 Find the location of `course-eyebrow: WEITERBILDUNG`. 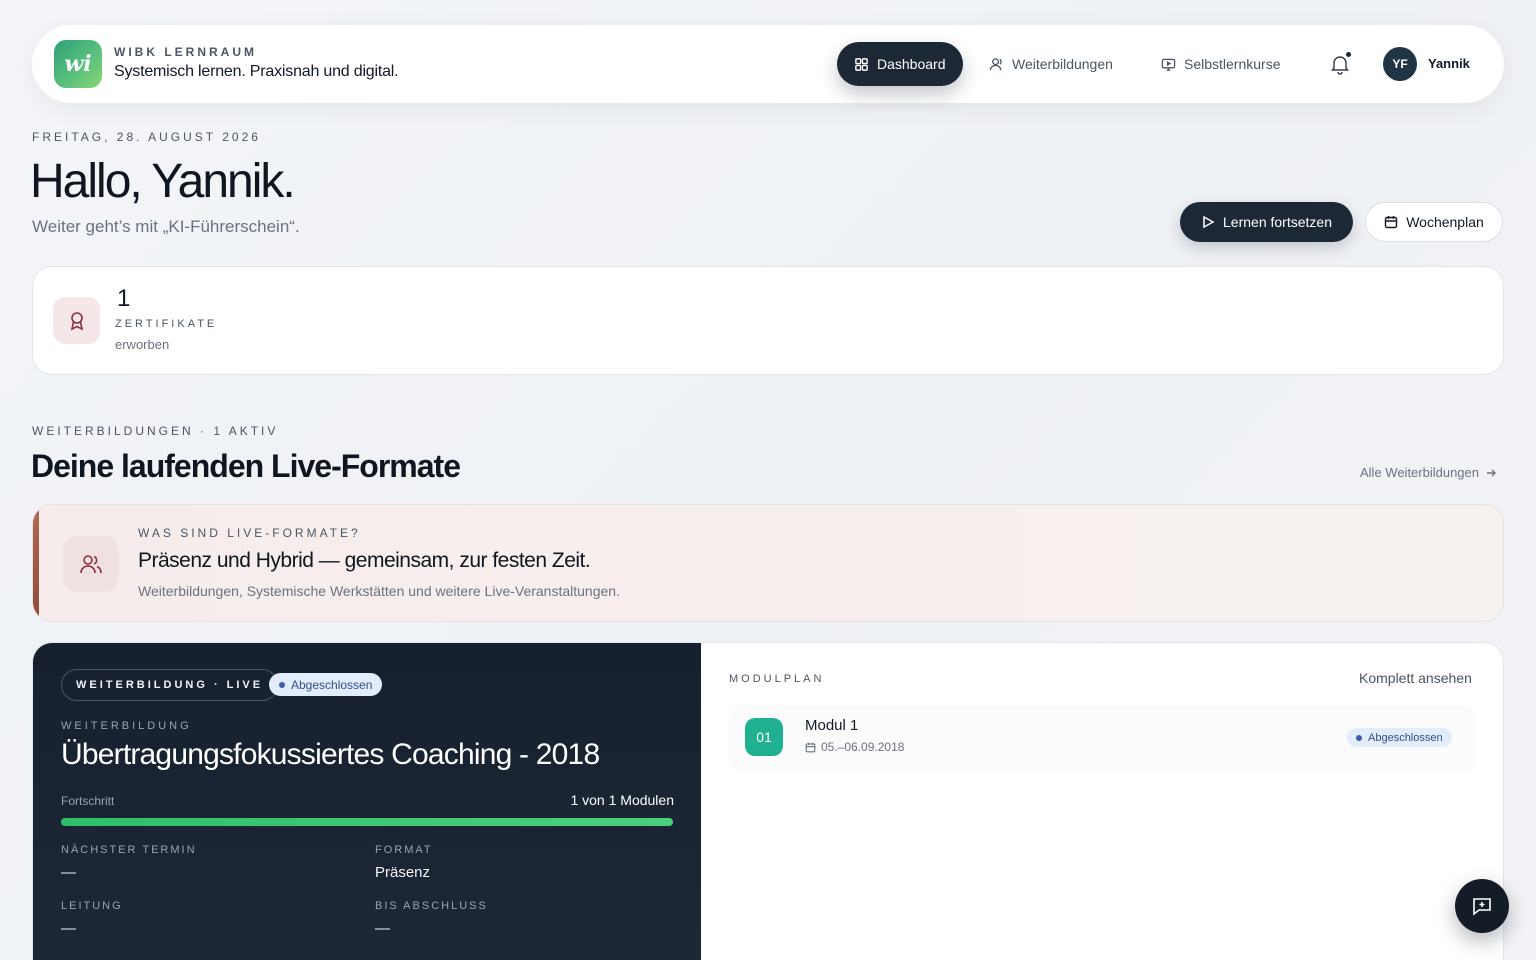

course-eyebrow: WEITERBILDUNG is located at coordinates (126, 726).